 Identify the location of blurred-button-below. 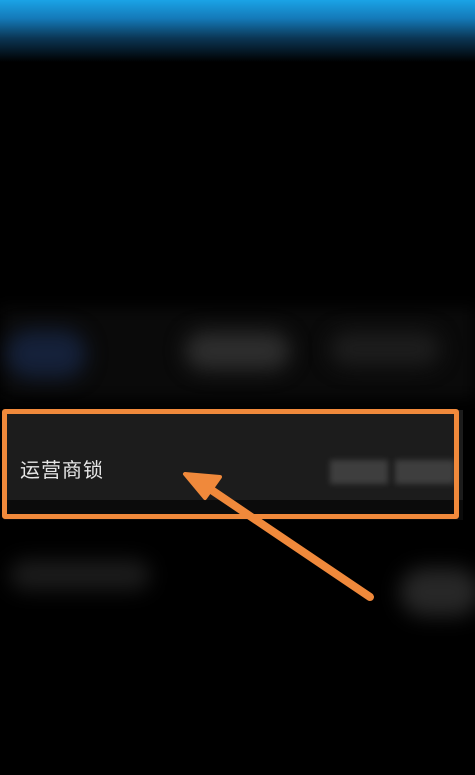
(437, 592).